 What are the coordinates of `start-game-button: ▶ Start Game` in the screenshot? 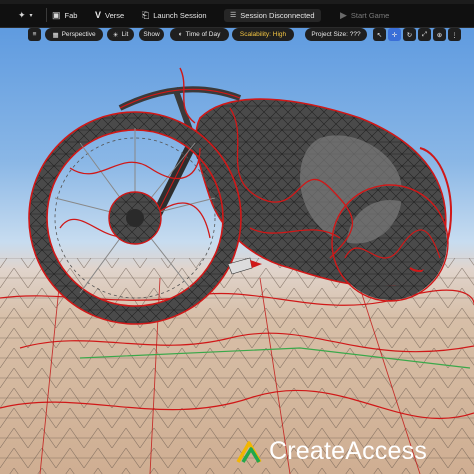 It's located at (364, 15).